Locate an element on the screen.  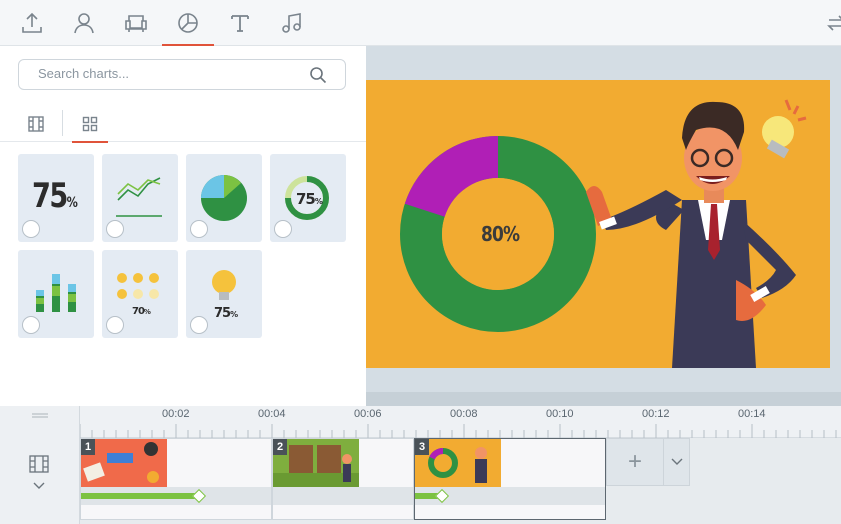
donut-value-label: 80% is located at coordinates (500, 234).